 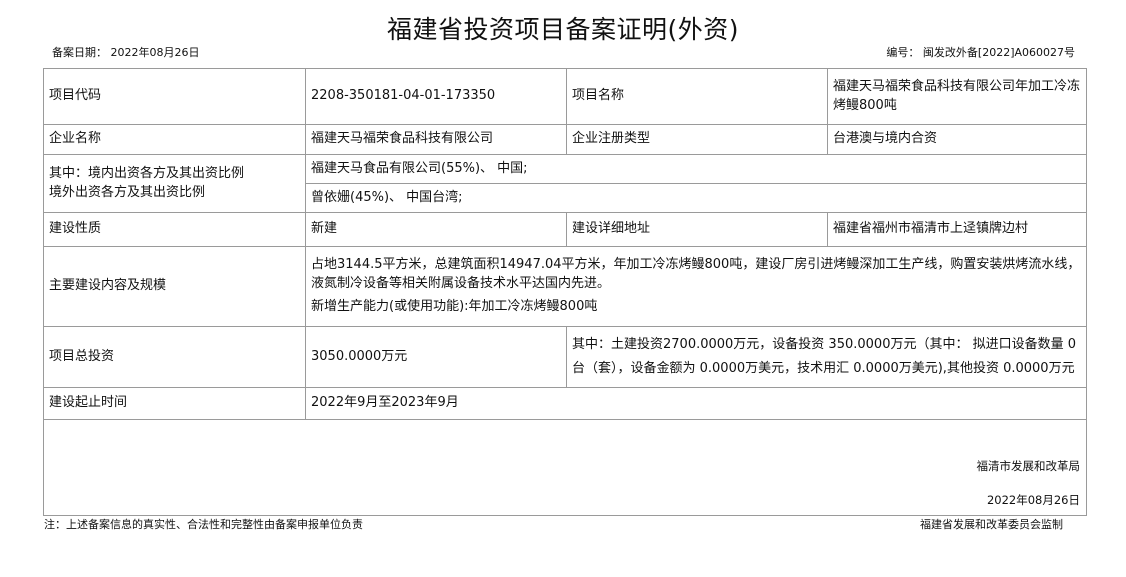 I want to click on table-row: 企业名称 福建天马福荣食品科技有限公司 企业注册类型 台港澳与境内合资, so click(x=565, y=139).